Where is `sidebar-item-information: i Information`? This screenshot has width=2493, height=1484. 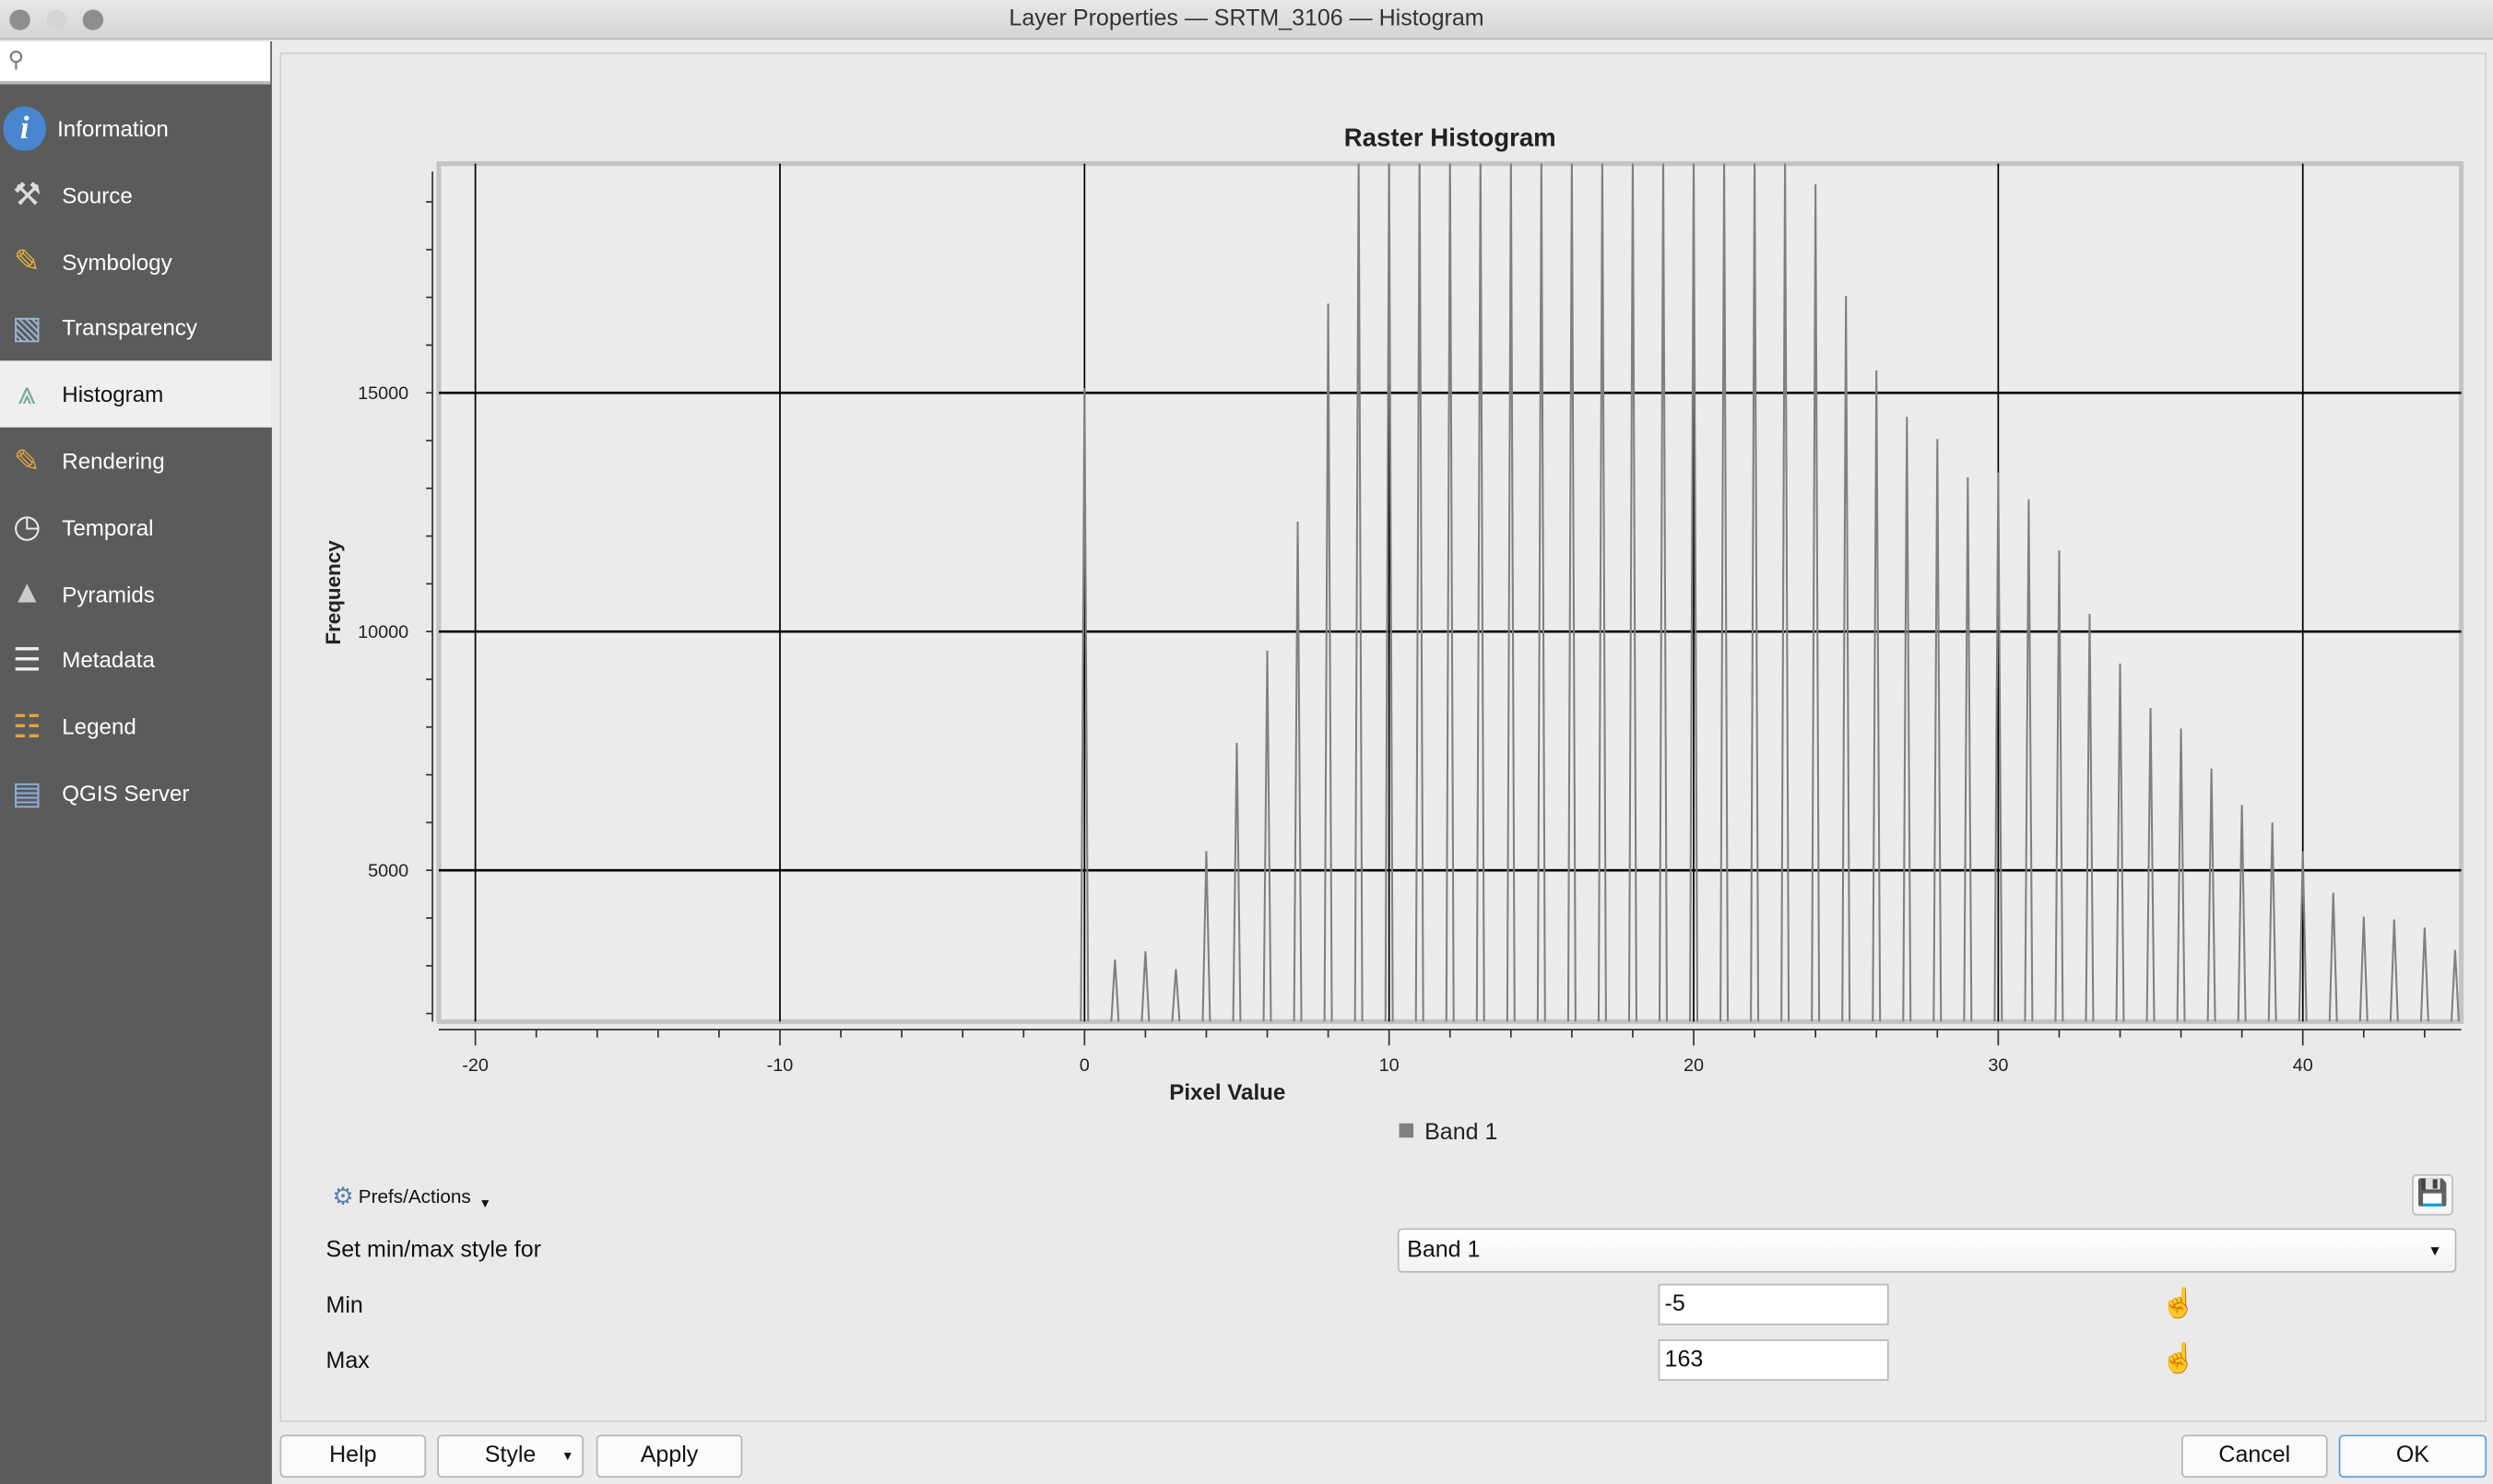 sidebar-item-information: i Information is located at coordinates (136, 128).